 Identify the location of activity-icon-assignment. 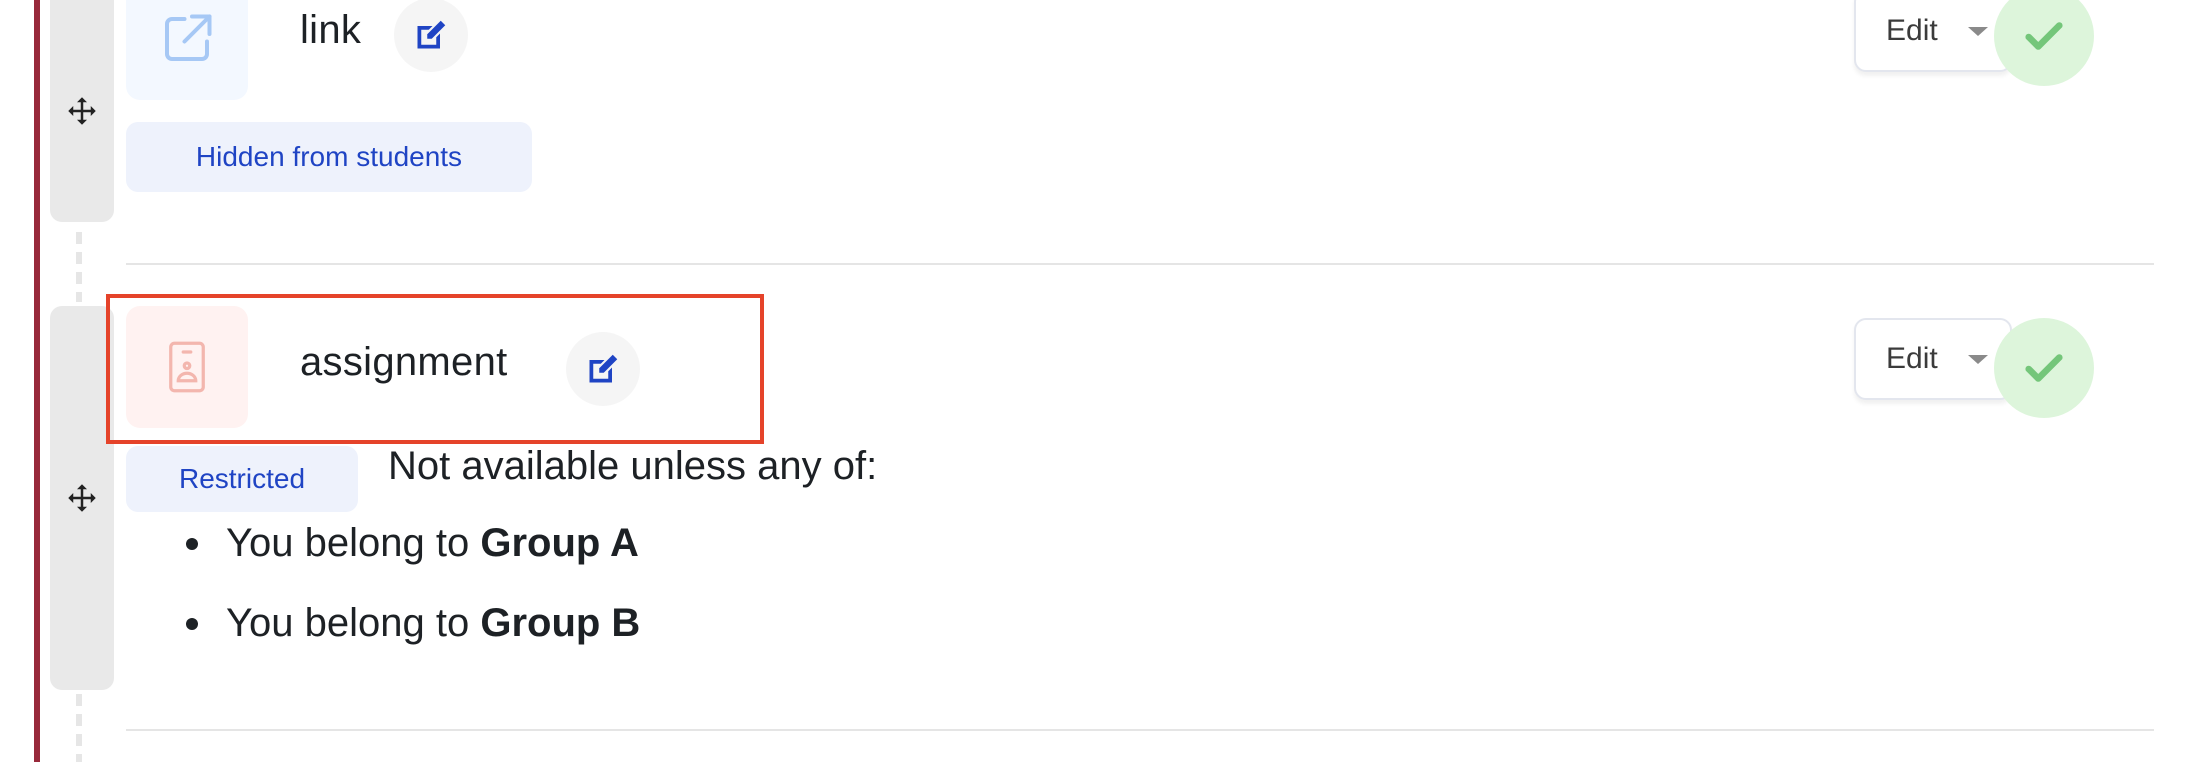
(187, 367).